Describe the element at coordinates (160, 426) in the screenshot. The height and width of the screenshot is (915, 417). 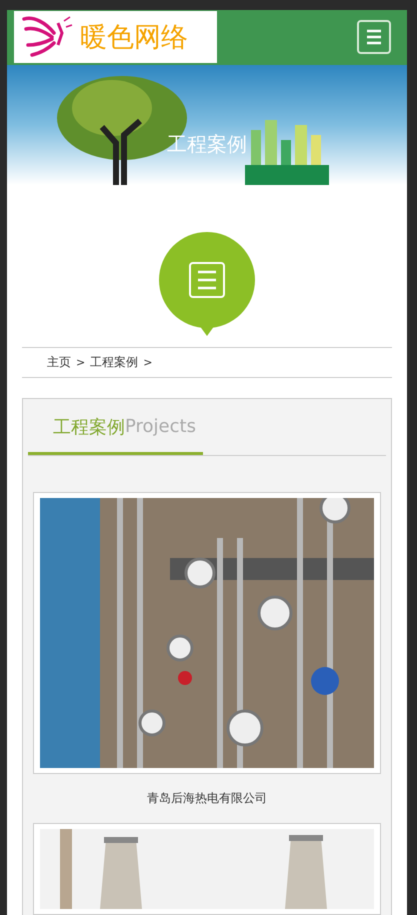
I see `section-subtitle: Projects` at that location.